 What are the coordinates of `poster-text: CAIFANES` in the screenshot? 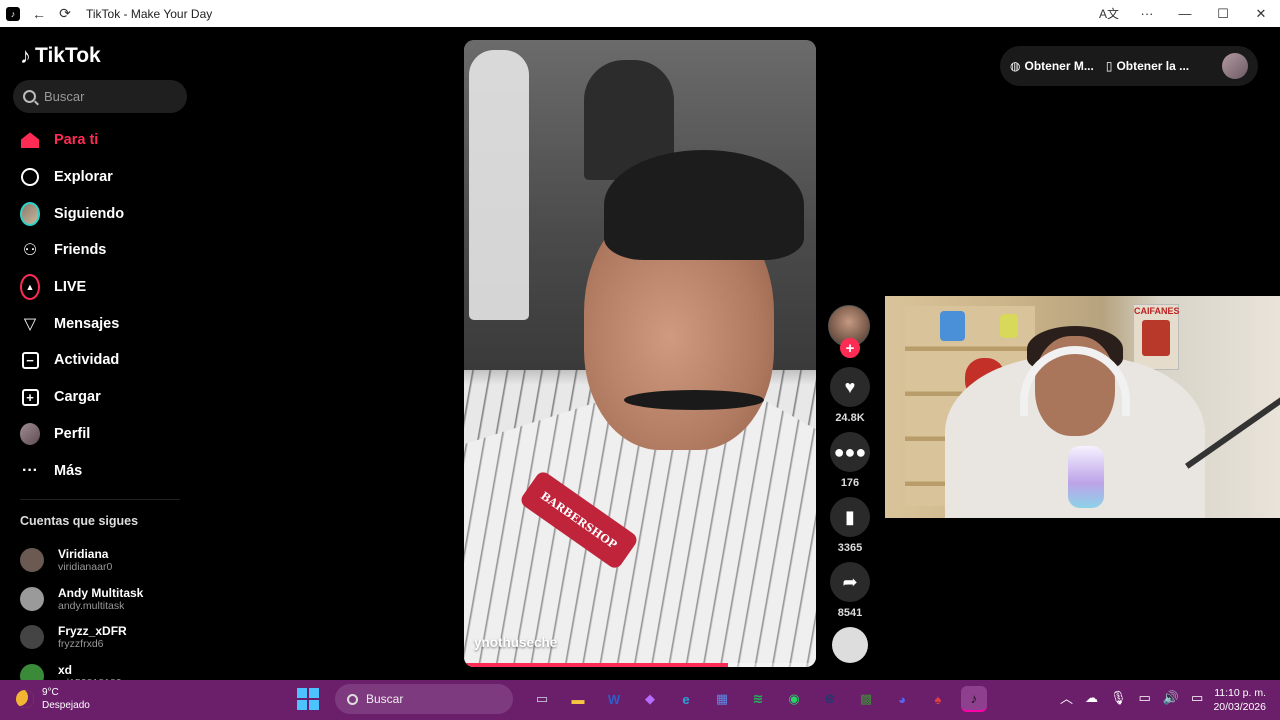 It's located at (1157, 311).